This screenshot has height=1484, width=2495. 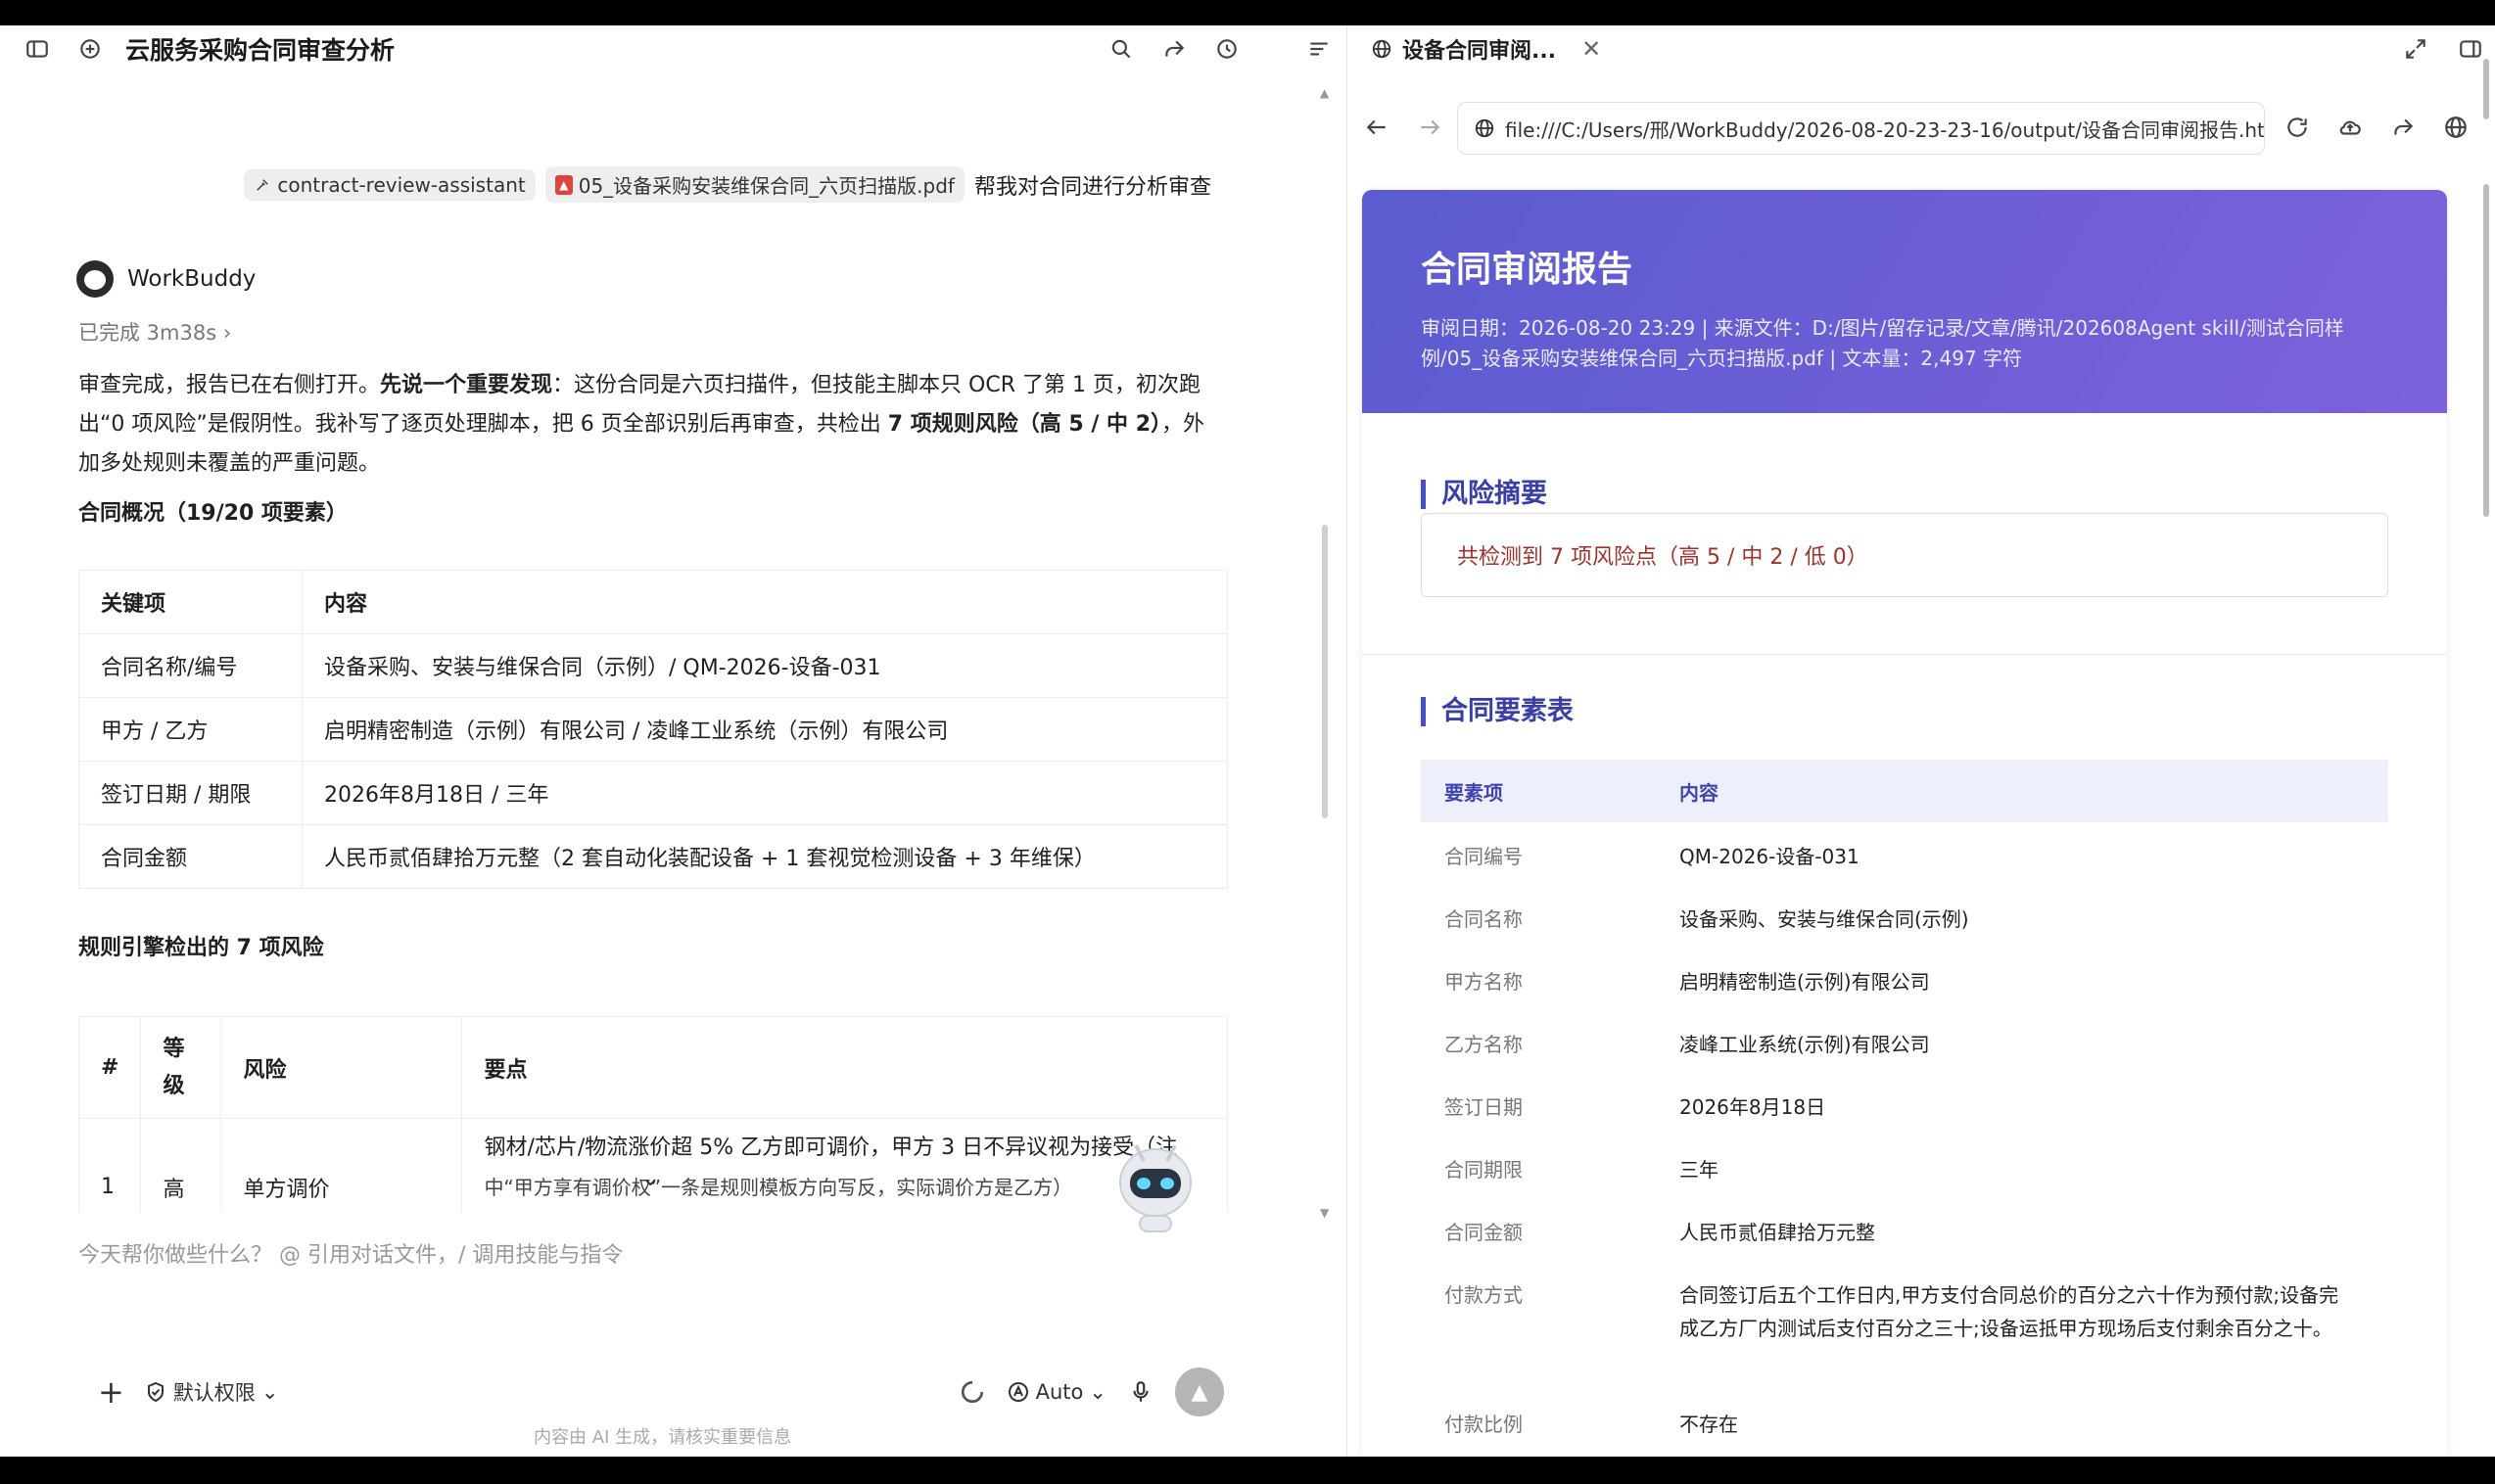 I want to click on sidebar-toggle-icon, so click(x=37, y=49).